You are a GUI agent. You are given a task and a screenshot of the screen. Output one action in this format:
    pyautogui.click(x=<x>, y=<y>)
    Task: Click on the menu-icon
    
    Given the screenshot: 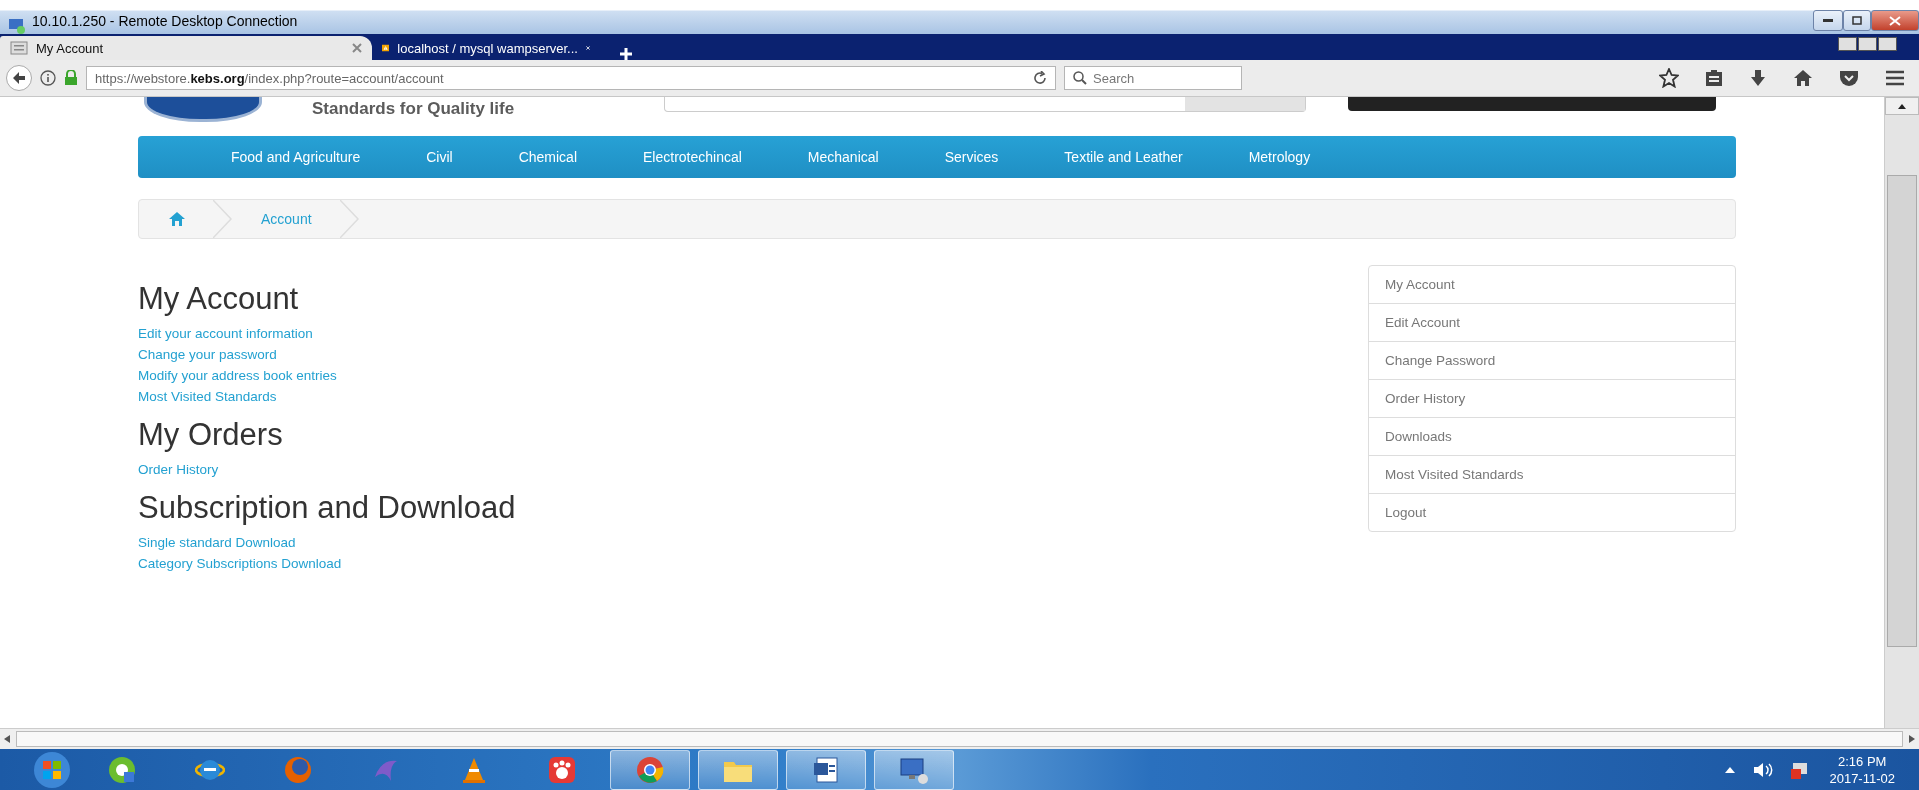 What is the action you would take?
    pyautogui.click(x=1895, y=78)
    